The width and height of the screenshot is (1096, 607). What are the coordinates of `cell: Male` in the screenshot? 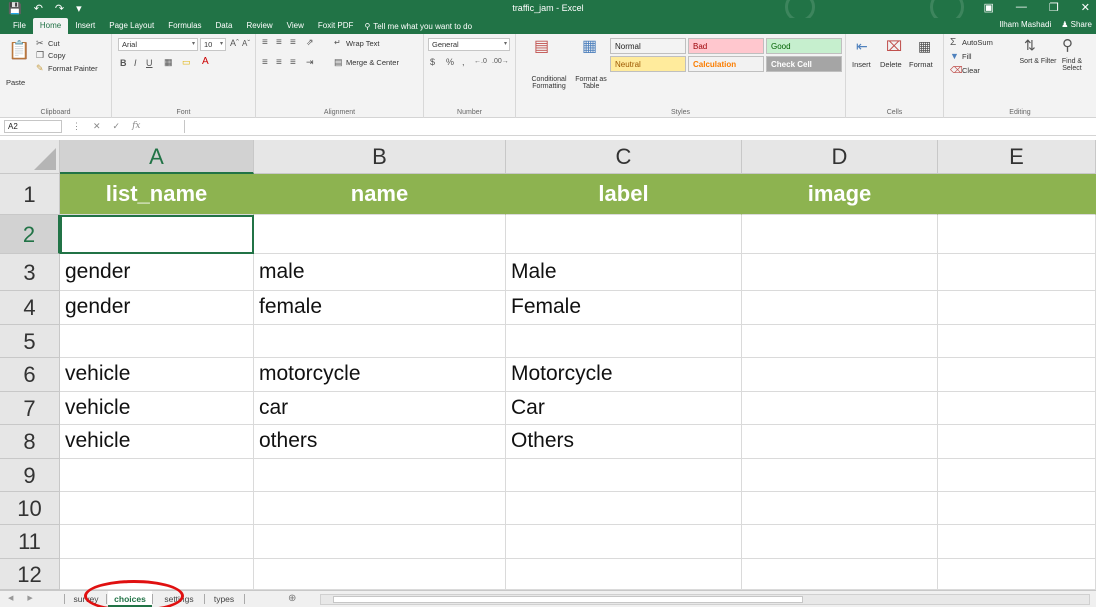 It's located at (624, 272).